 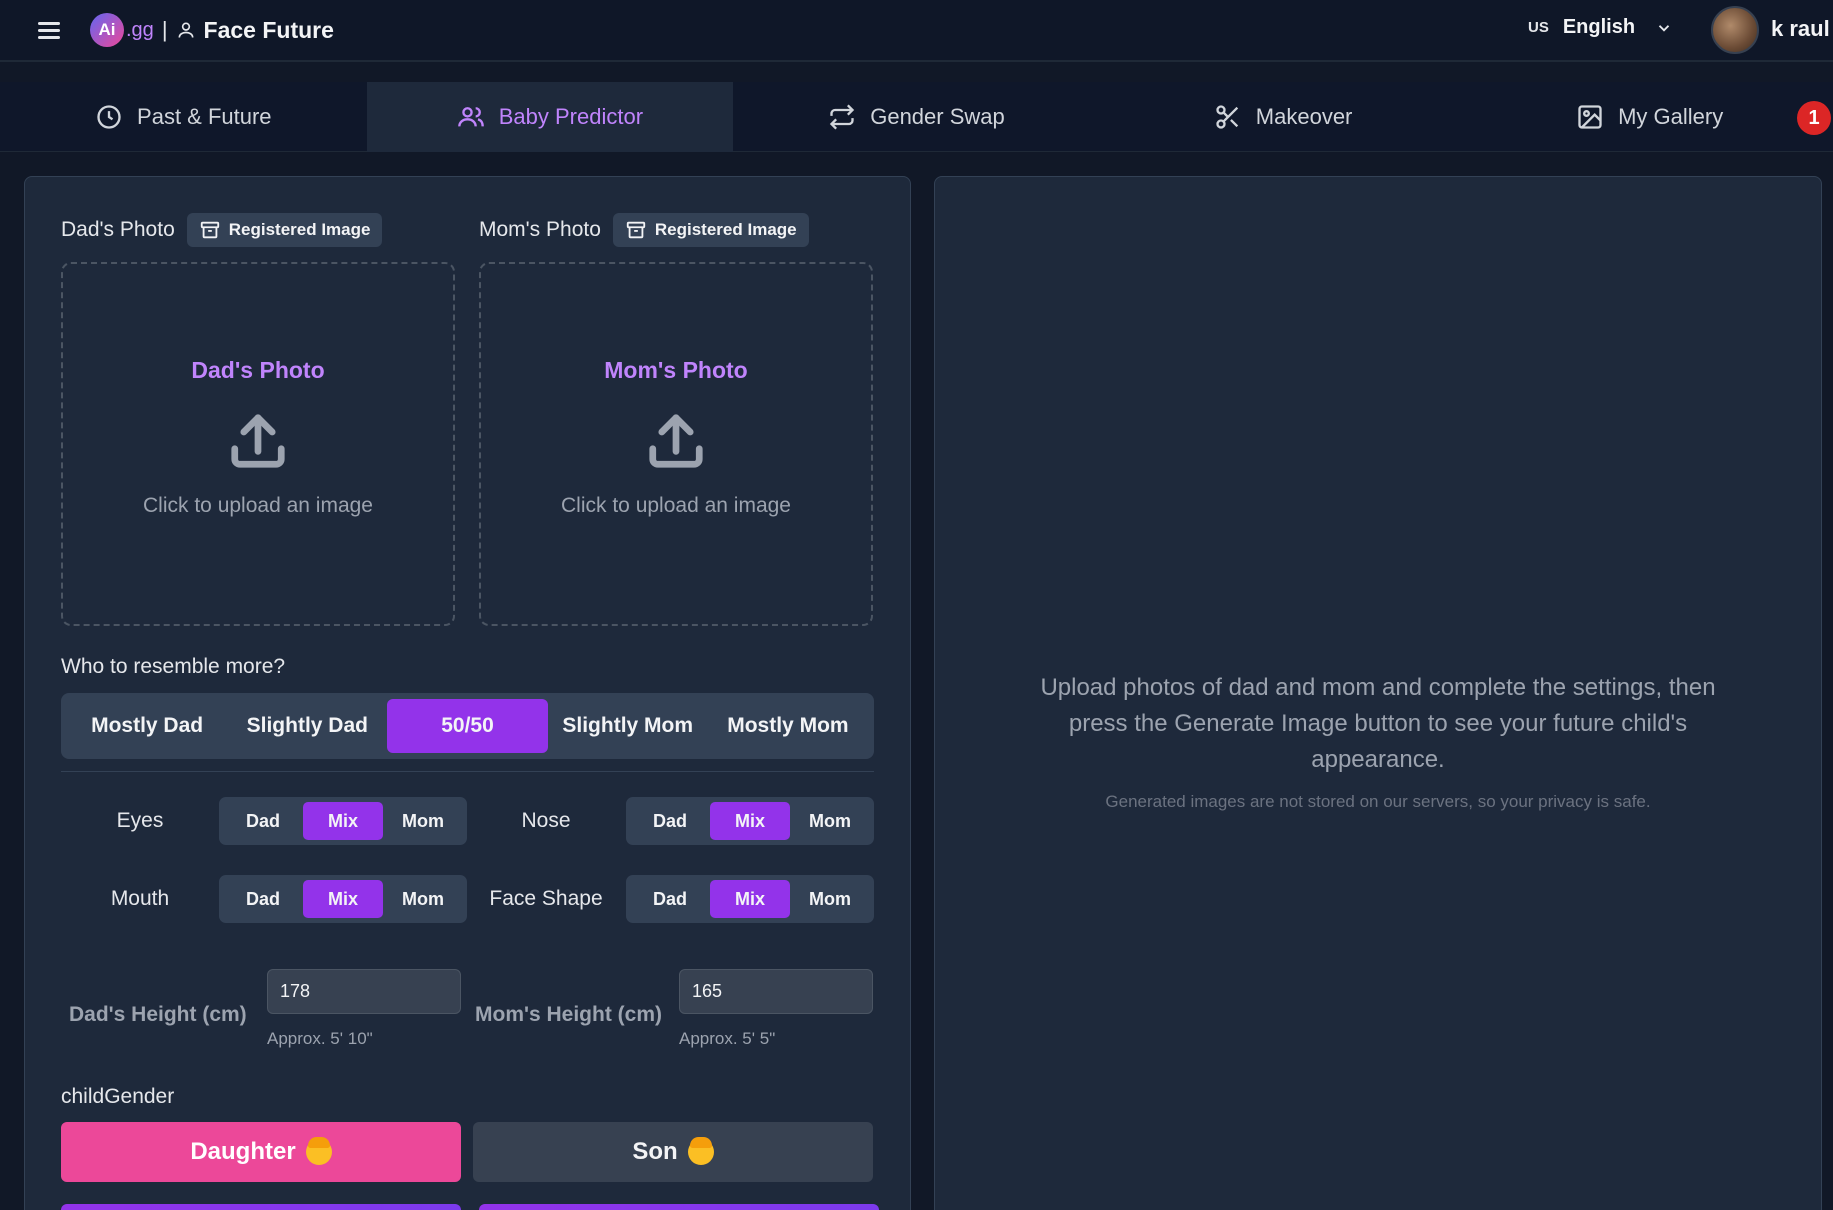 I want to click on mom-photo-header: Mom's Photo Registered Image, so click(x=644, y=230).